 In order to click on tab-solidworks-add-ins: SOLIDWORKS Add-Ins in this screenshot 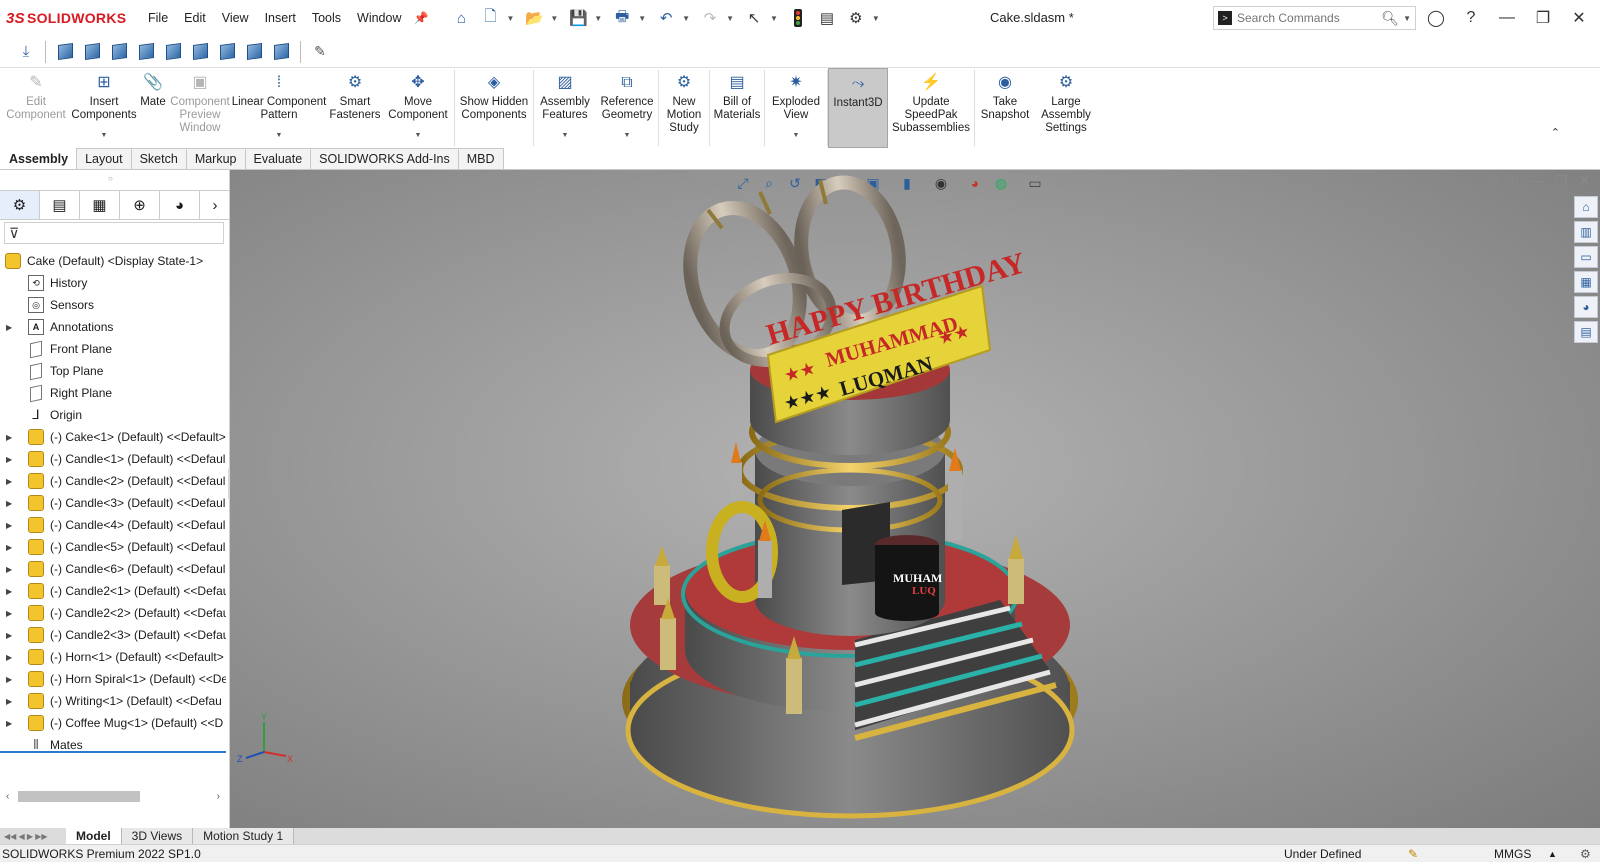, I will do `click(384, 158)`.